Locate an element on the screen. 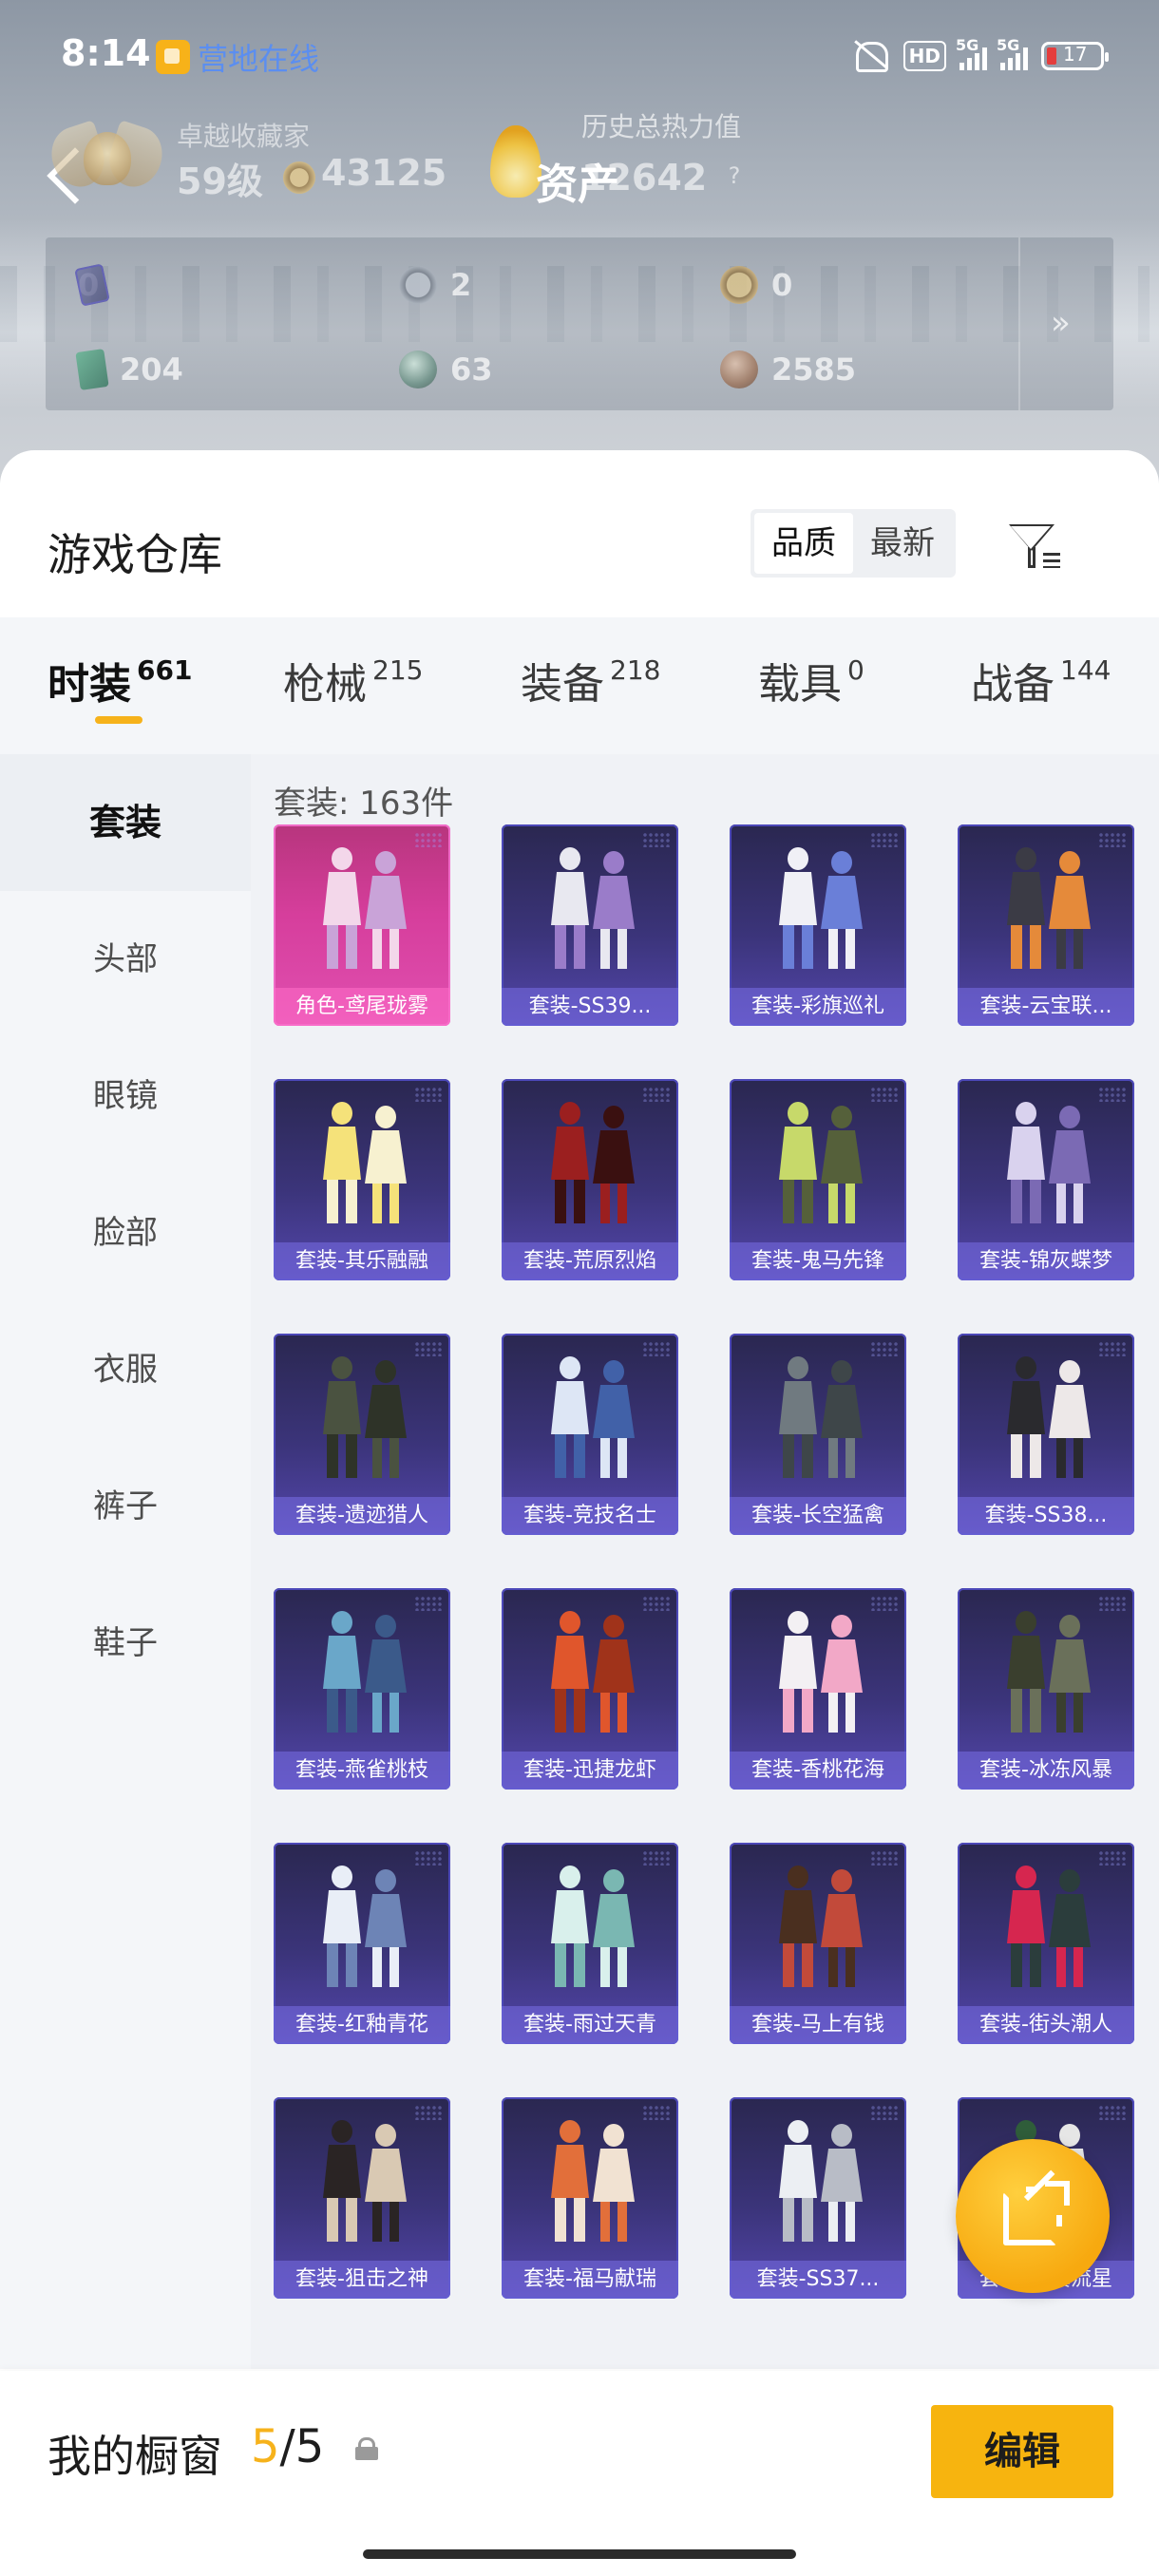 The width and height of the screenshot is (1159, 2576). system-icons: HD 5G 5G 17 is located at coordinates (979, 54).